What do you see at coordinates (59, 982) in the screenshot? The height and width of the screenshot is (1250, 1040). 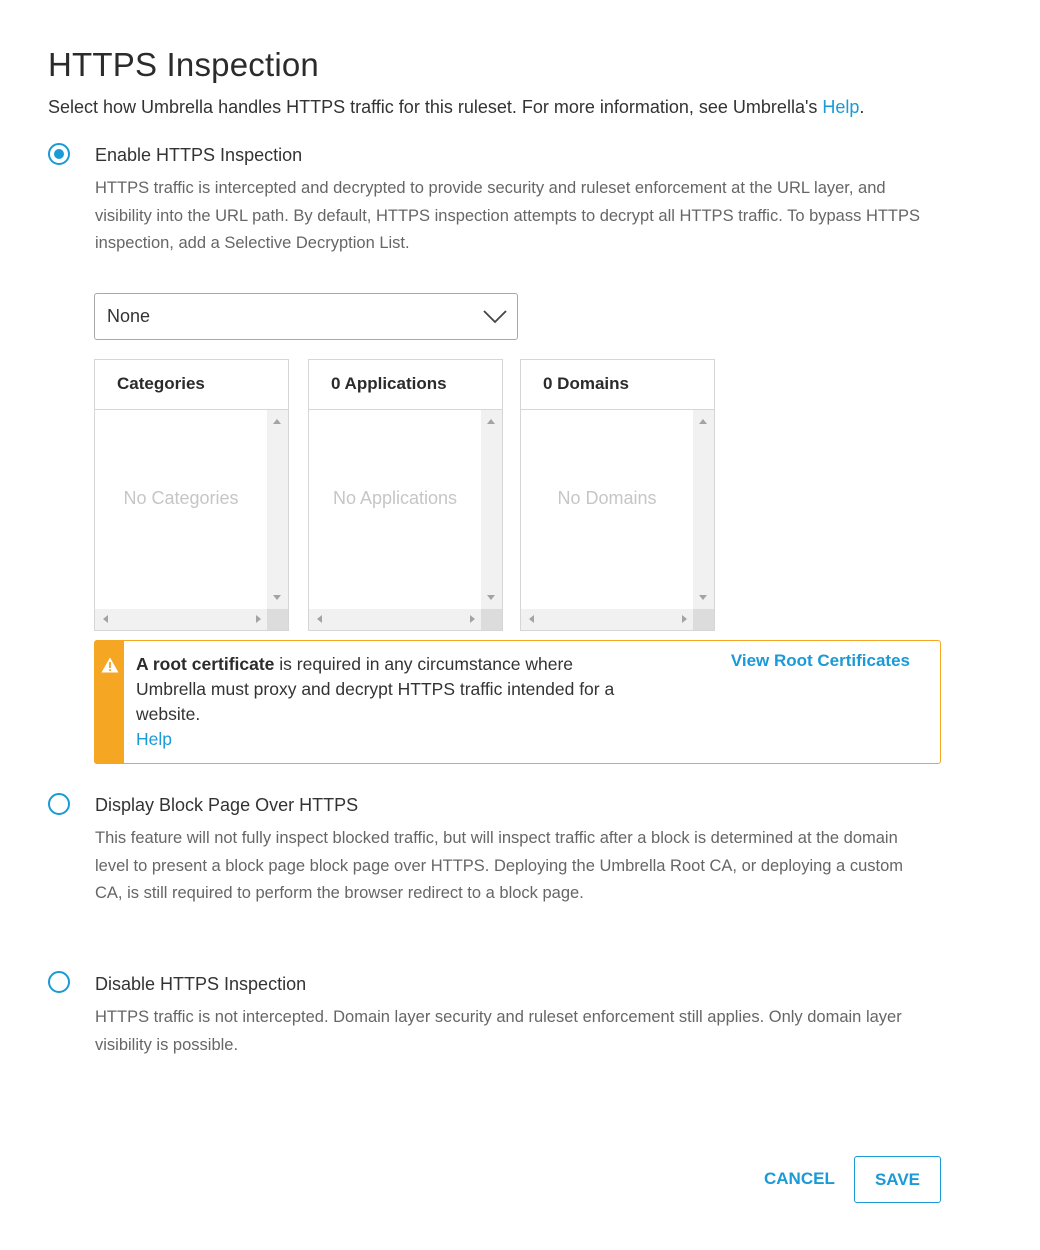 I see `disable-inspection-radio` at bounding box center [59, 982].